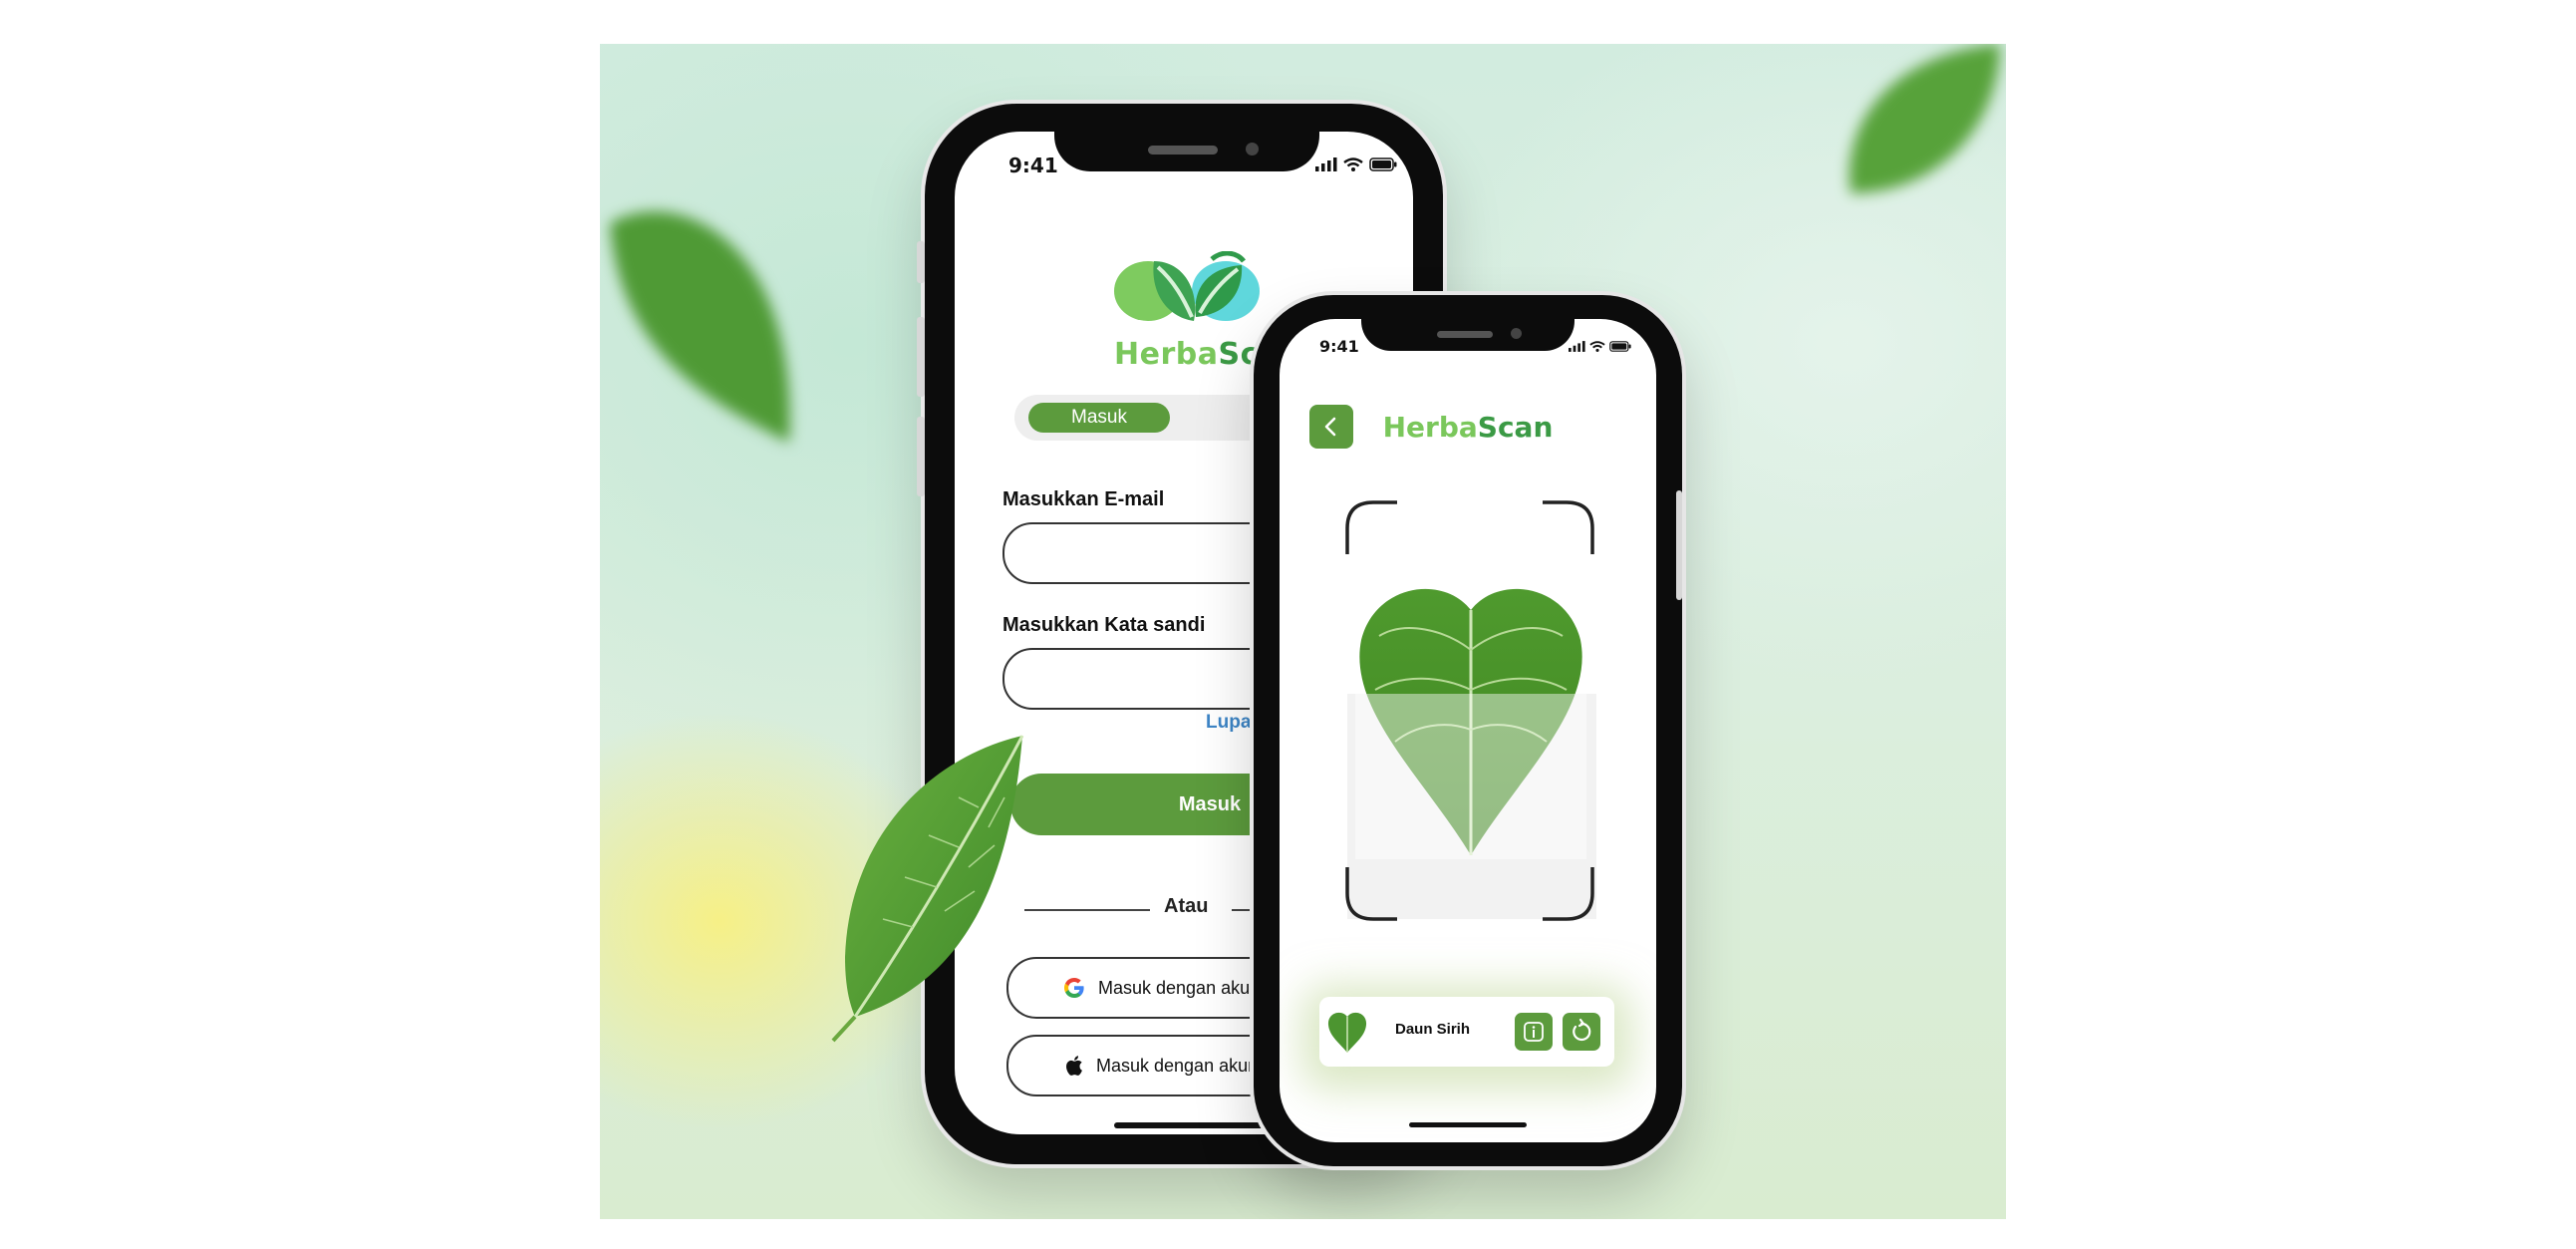  I want to click on notch, so click(1186, 151).